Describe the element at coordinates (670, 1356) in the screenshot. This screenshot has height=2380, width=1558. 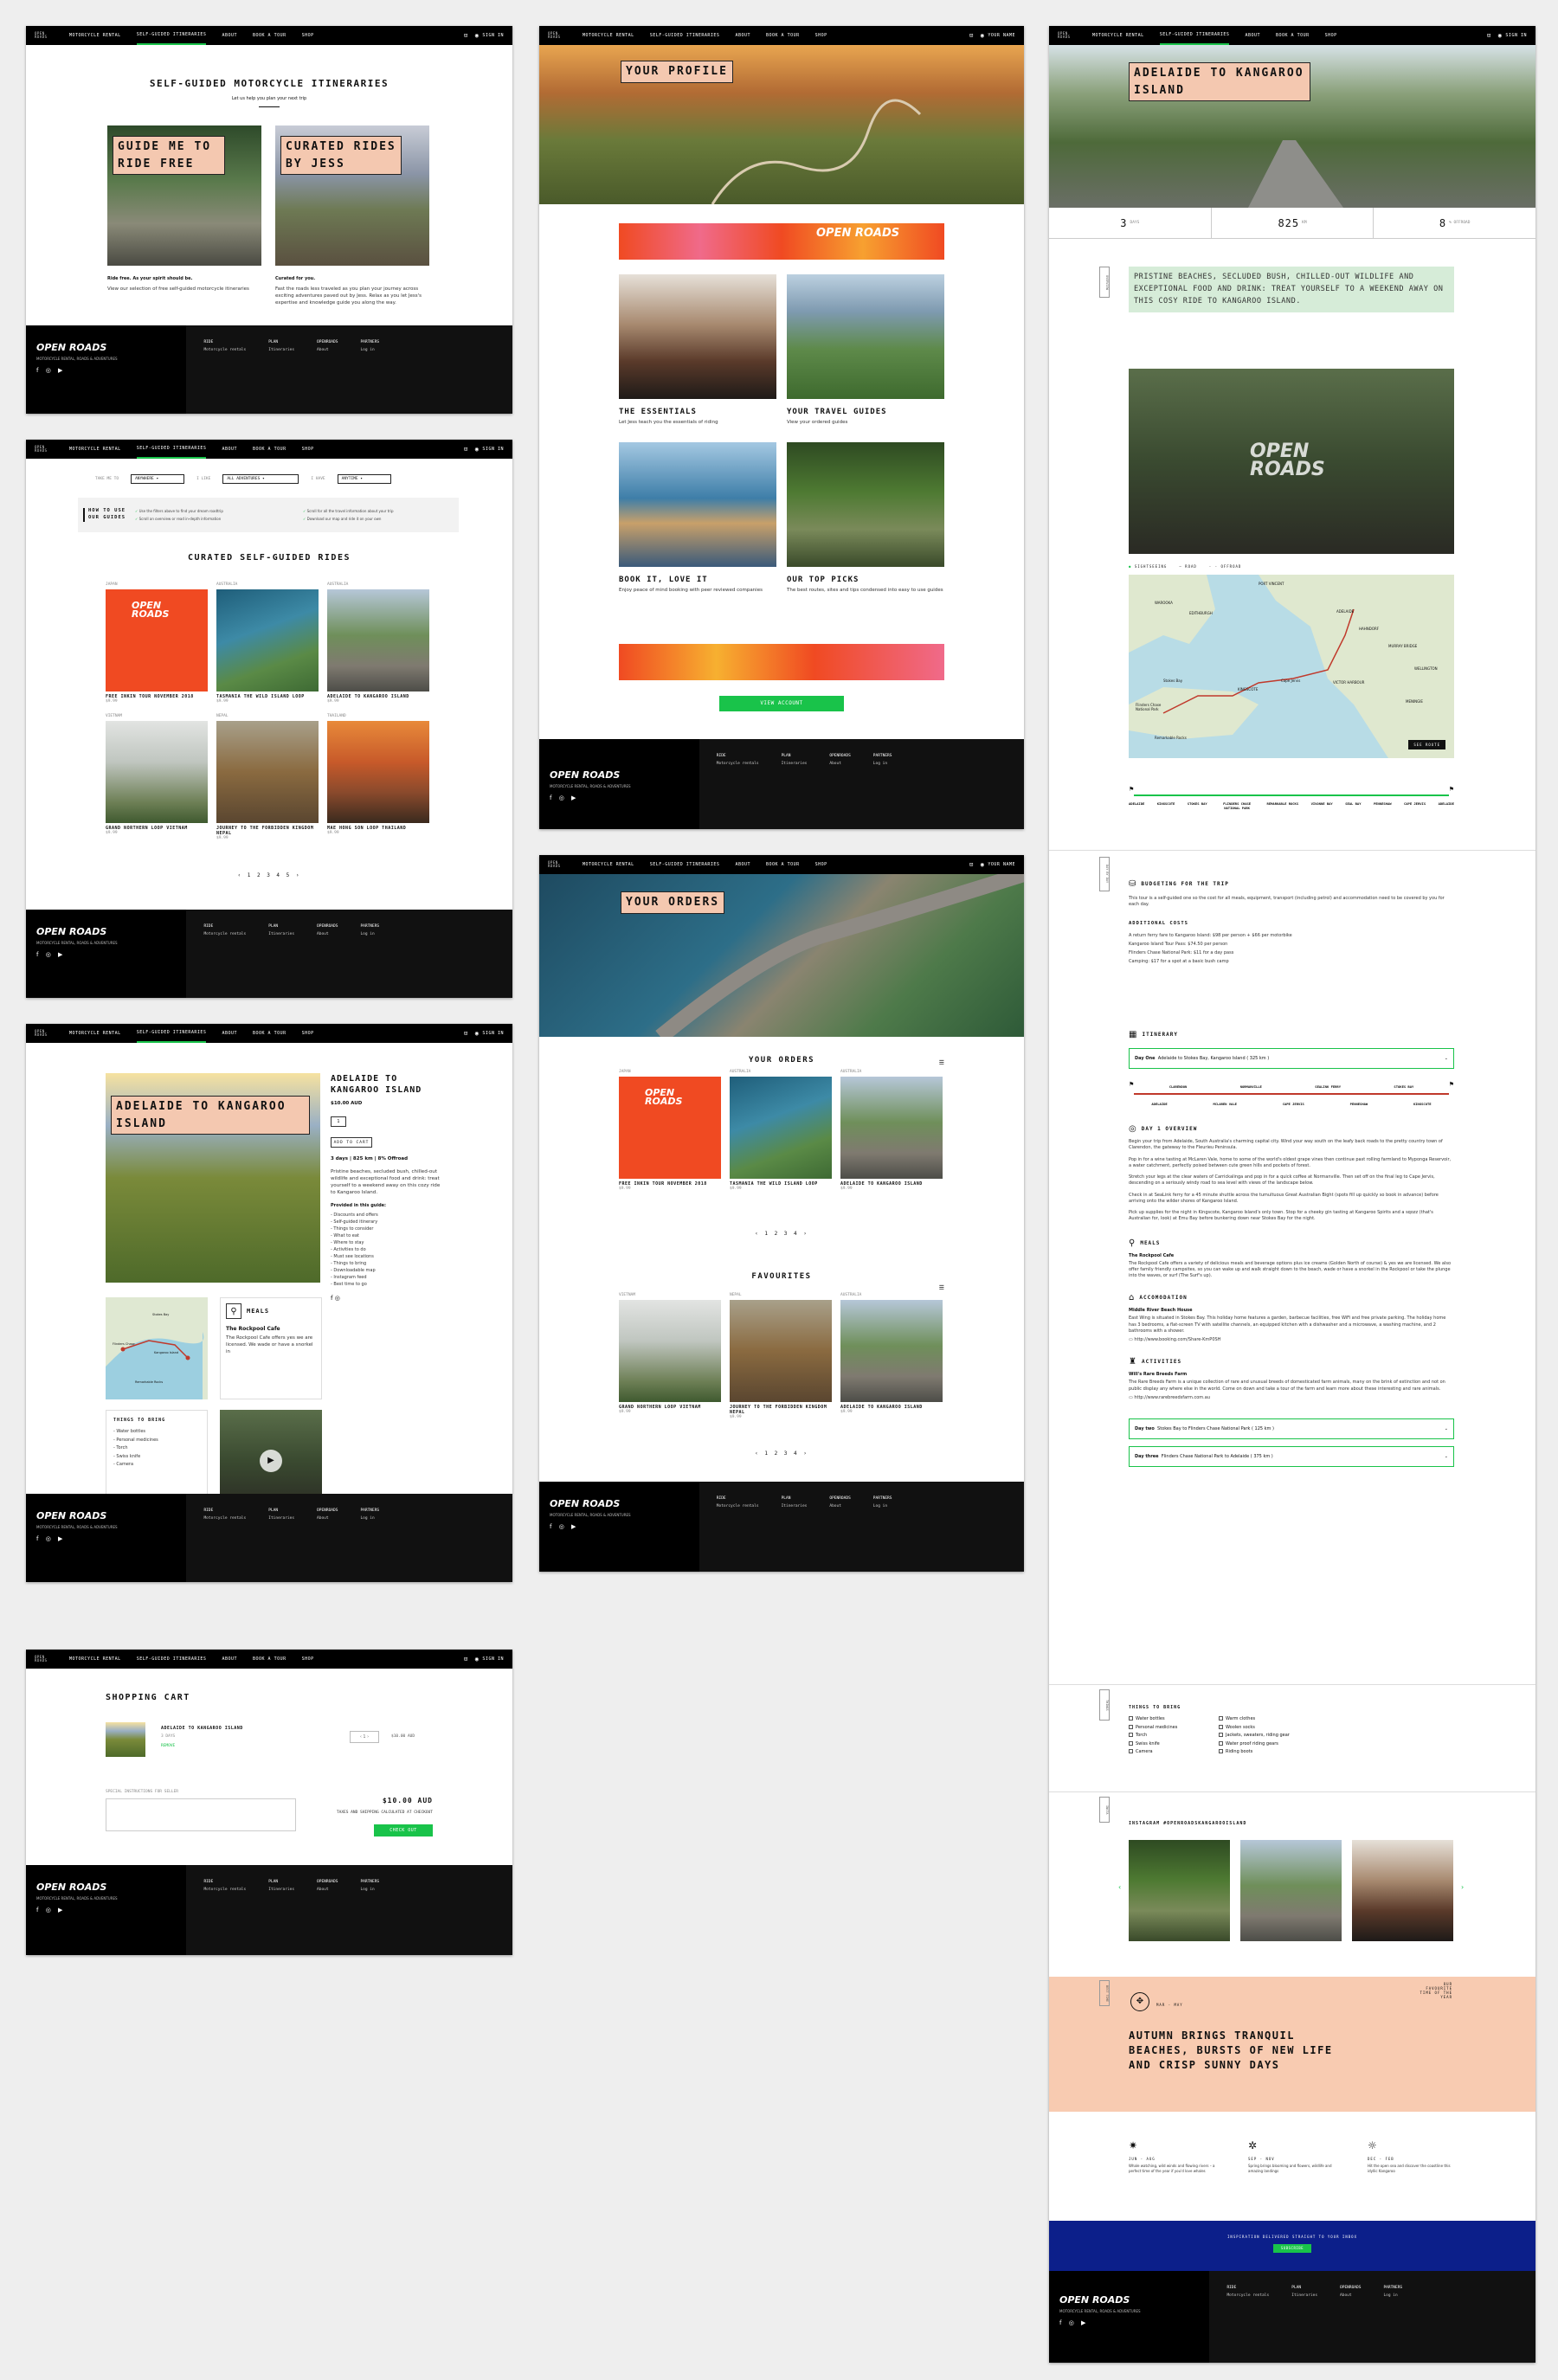
I see `favourite-card: VIETNAM GRAND NORTHERN LOOP VIETNAM $9.99` at that location.